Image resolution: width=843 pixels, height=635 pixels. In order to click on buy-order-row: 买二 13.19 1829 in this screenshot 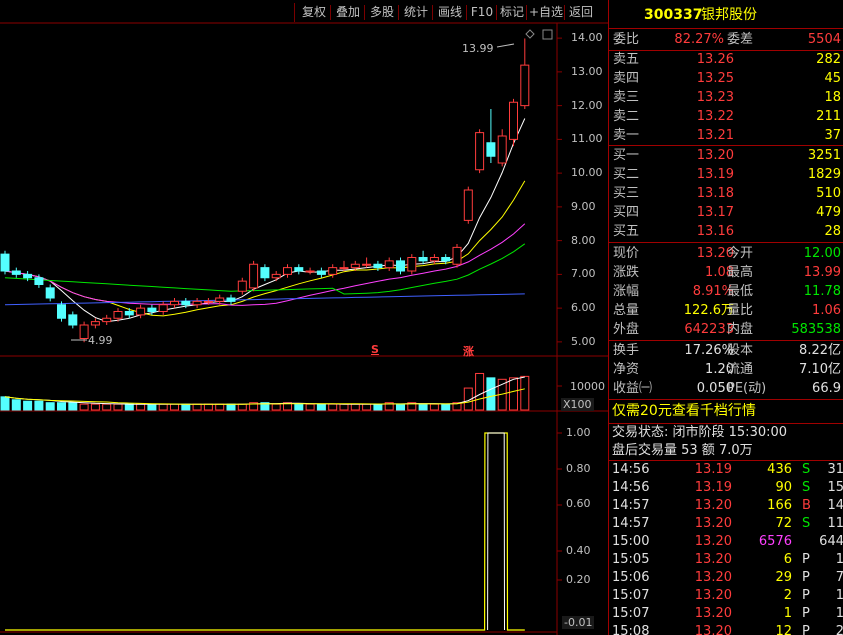, I will do `click(726, 175)`.